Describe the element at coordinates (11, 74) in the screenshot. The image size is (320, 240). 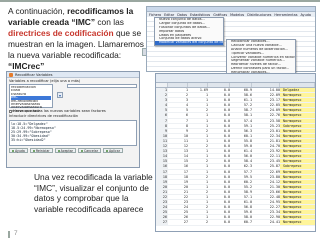
I see `app-icon` at that location.